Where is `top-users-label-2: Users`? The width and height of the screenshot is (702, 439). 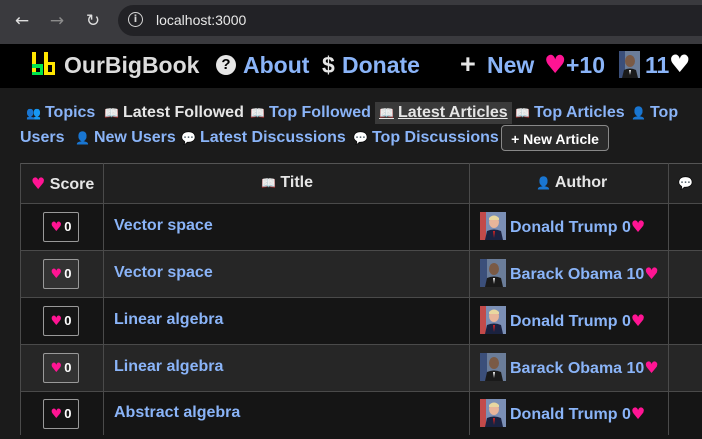 top-users-label-2: Users is located at coordinates (42, 137).